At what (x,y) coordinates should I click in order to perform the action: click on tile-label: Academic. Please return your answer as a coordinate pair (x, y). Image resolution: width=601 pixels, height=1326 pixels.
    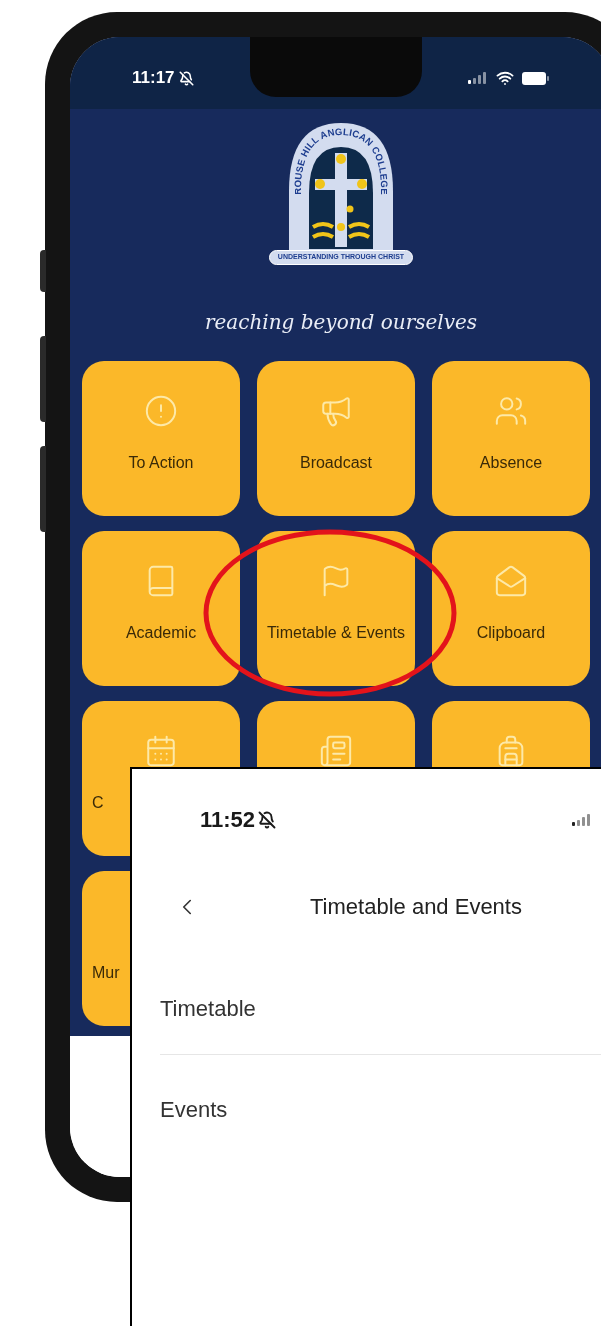
    Looking at the image, I should click on (161, 632).